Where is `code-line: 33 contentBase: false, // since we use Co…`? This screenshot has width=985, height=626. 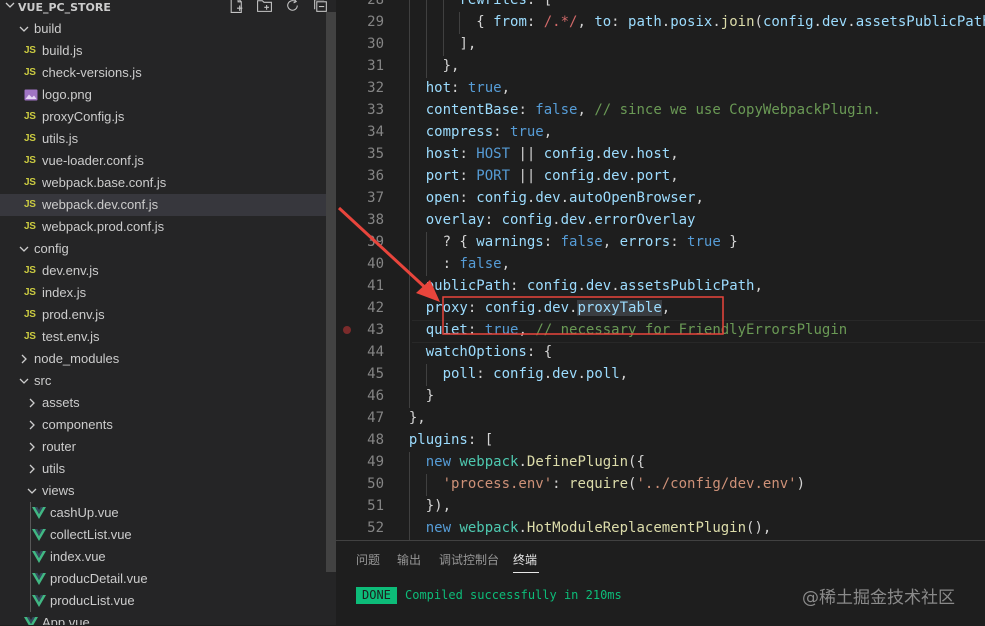
code-line: 33 contentBase: false, // since we use Co… is located at coordinates (660, 111).